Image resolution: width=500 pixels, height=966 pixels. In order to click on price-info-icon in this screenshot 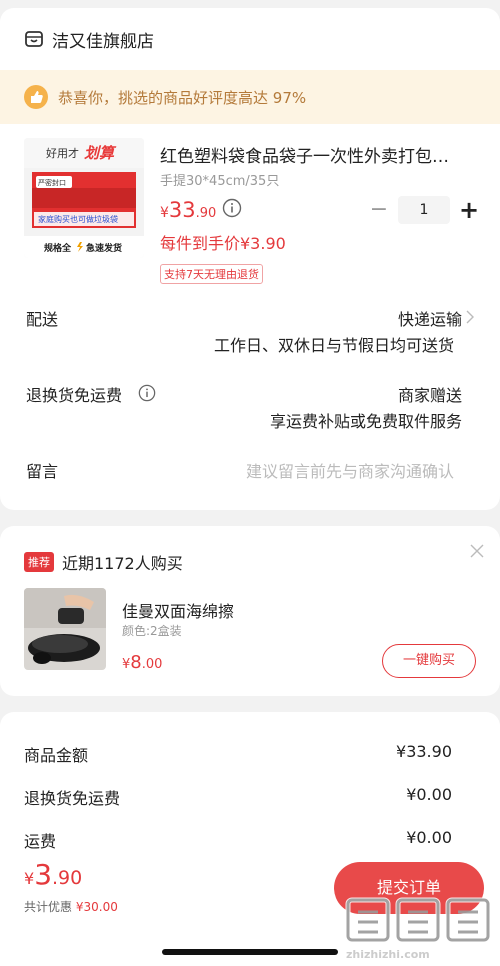, I will do `click(232, 208)`.